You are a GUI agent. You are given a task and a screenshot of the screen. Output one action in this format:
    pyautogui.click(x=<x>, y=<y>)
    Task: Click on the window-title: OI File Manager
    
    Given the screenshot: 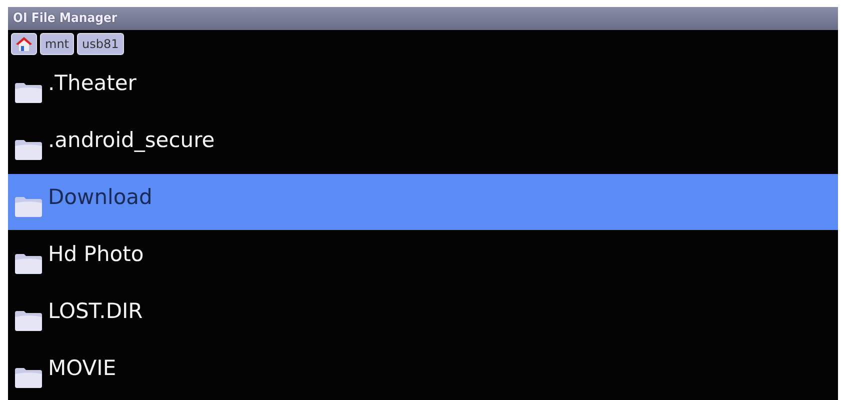 What is the action you would take?
    pyautogui.click(x=65, y=18)
    